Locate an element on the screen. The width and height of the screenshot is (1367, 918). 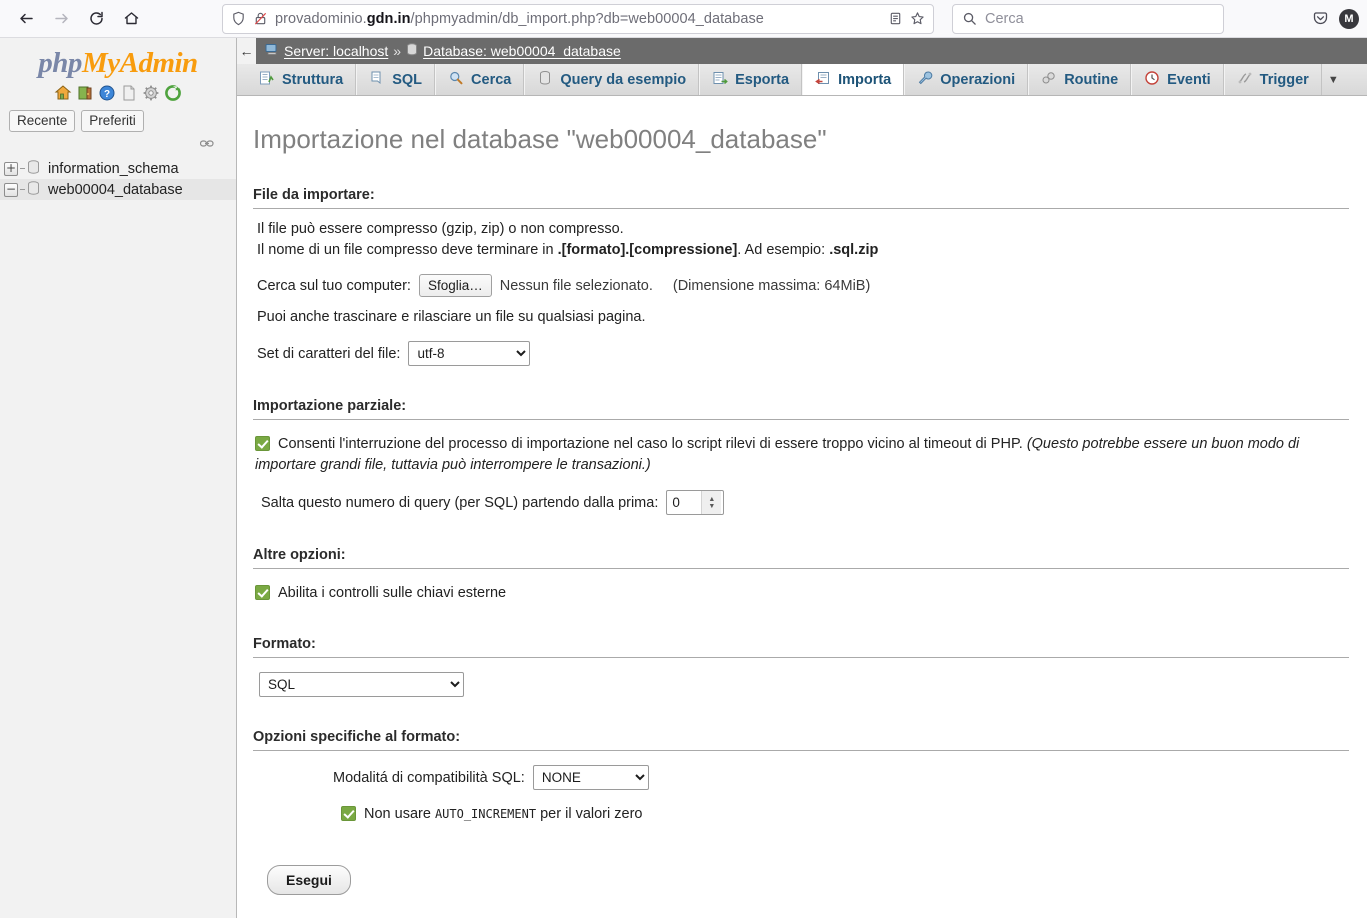
breadcrumb-database: Database: web00004_database is located at coordinates (522, 51).